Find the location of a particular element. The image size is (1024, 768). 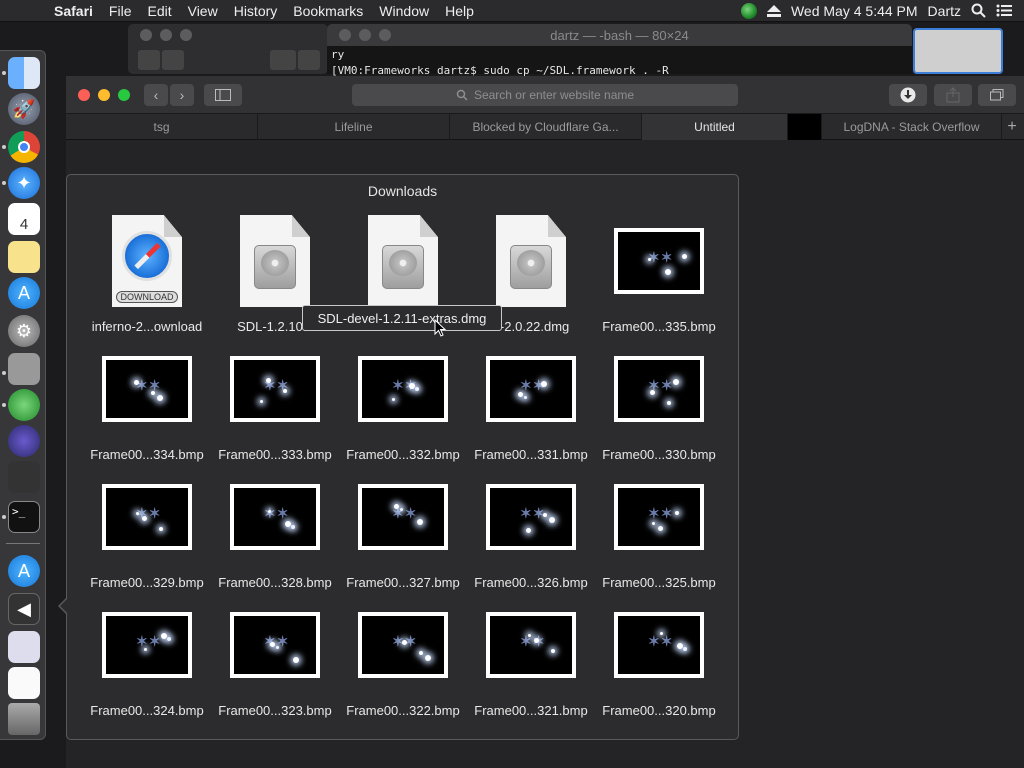

download-item: ✶✶ Frame00...333.bmp is located at coordinates (275, 403).